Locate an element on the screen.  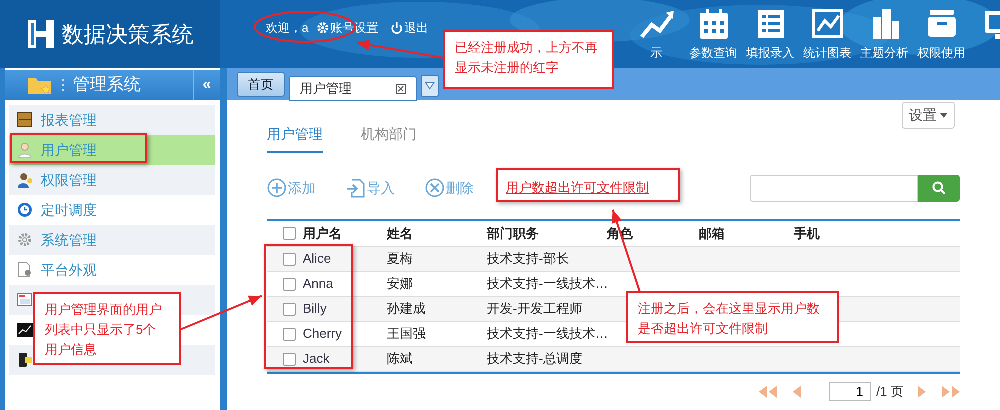
toolbar-button: 删除 is located at coordinates (449, 188).